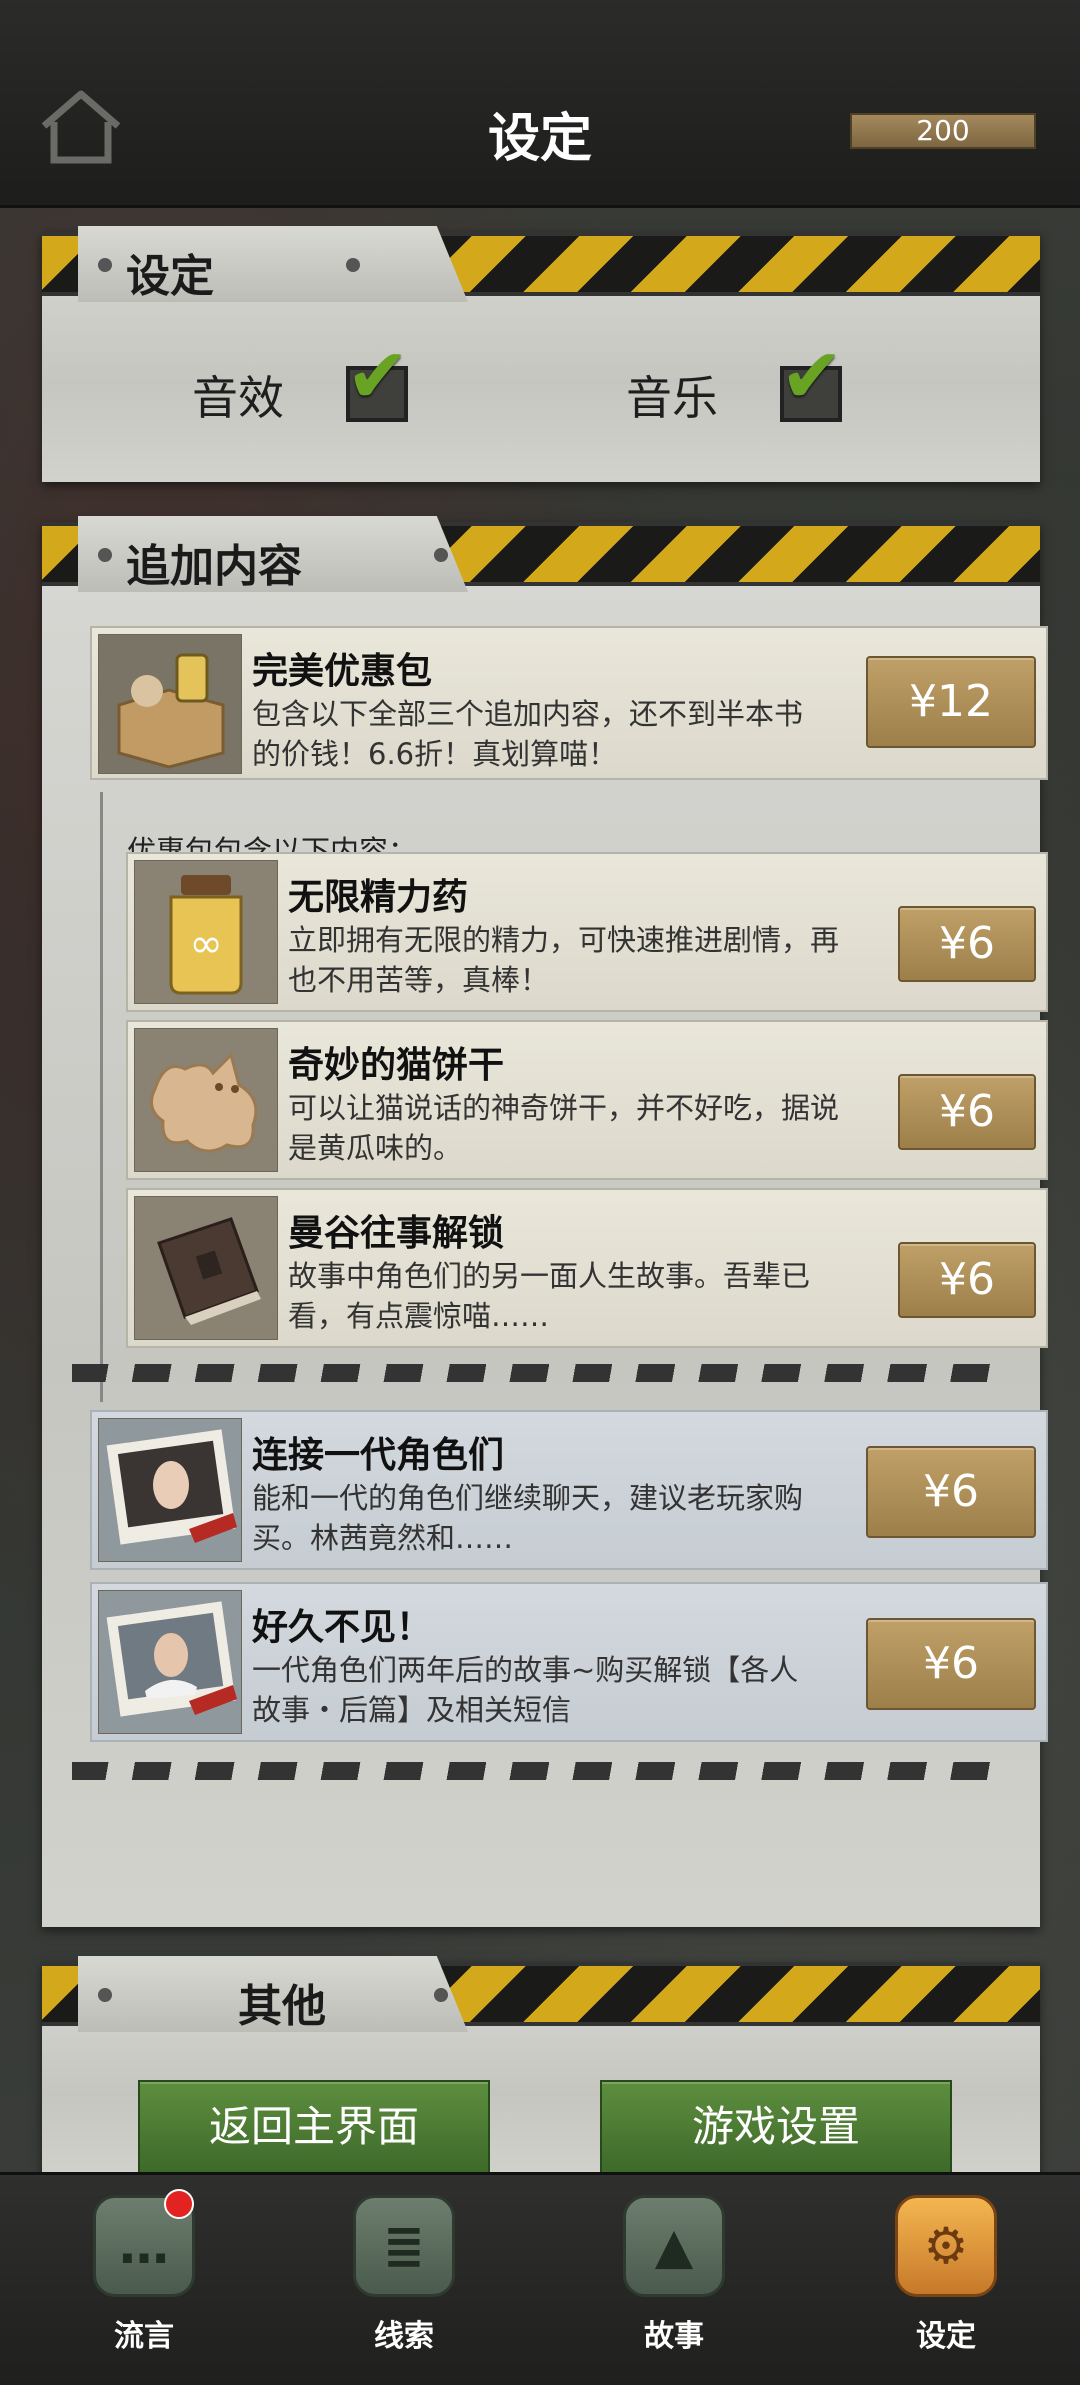  Describe the element at coordinates (404, 2336) in the screenshot. I see `nav-label: 线索` at that location.